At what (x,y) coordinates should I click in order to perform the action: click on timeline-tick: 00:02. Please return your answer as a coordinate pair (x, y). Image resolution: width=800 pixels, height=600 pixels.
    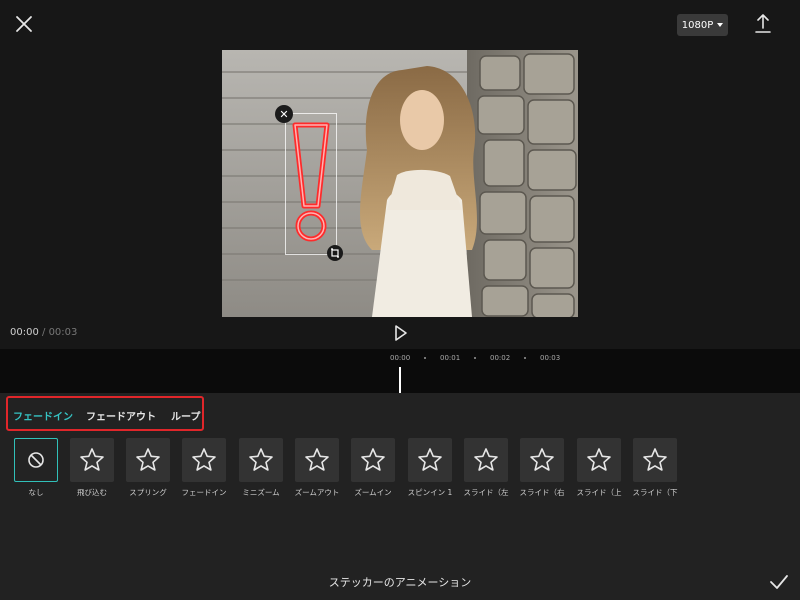
    Looking at the image, I should click on (500, 358).